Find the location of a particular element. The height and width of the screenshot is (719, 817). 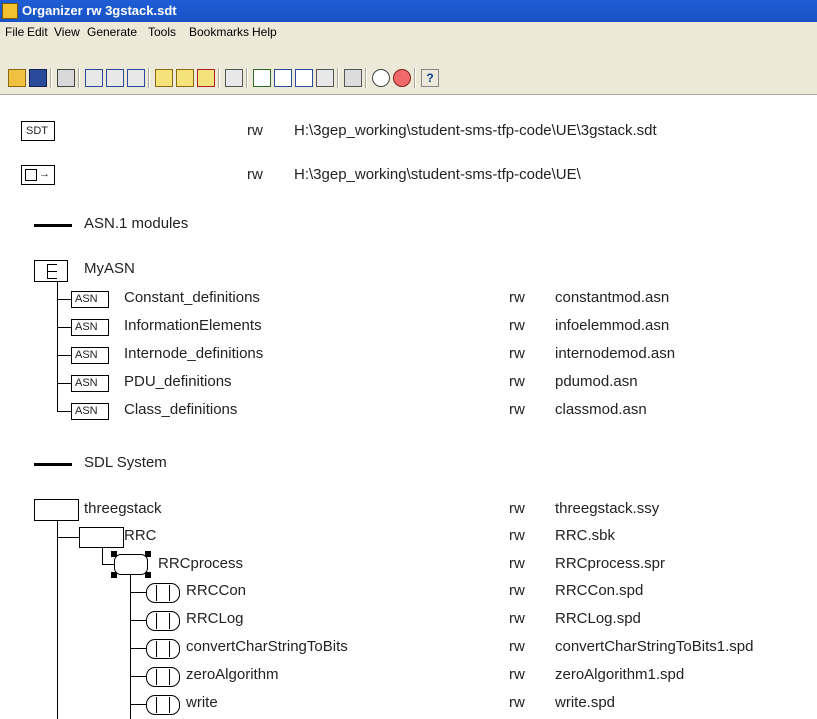

system-file: threegstack.ssy is located at coordinates (607, 508).